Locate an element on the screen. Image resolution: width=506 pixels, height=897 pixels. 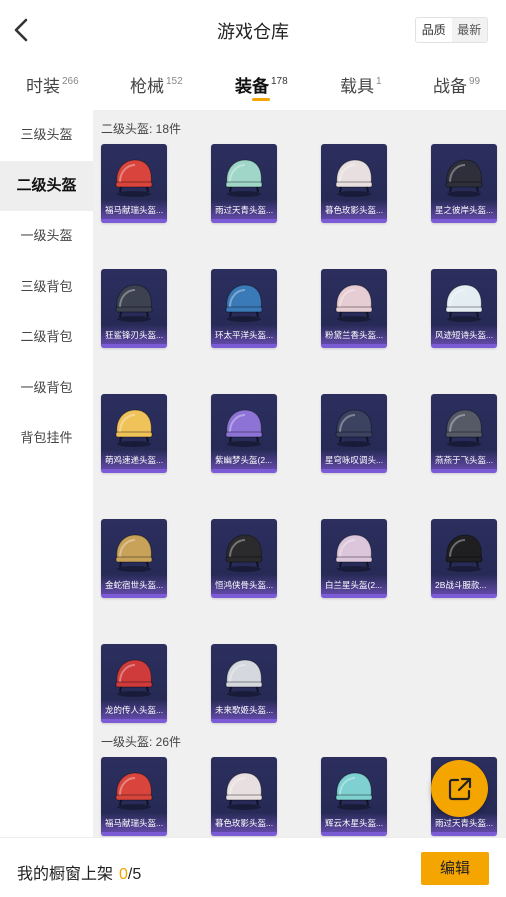
showcase-count: 0 is located at coordinates (123, 874).